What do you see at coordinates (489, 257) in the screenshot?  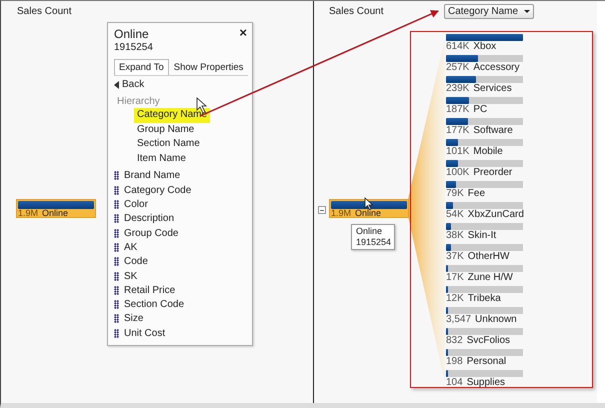 I see `item-label: OtherHW` at bounding box center [489, 257].